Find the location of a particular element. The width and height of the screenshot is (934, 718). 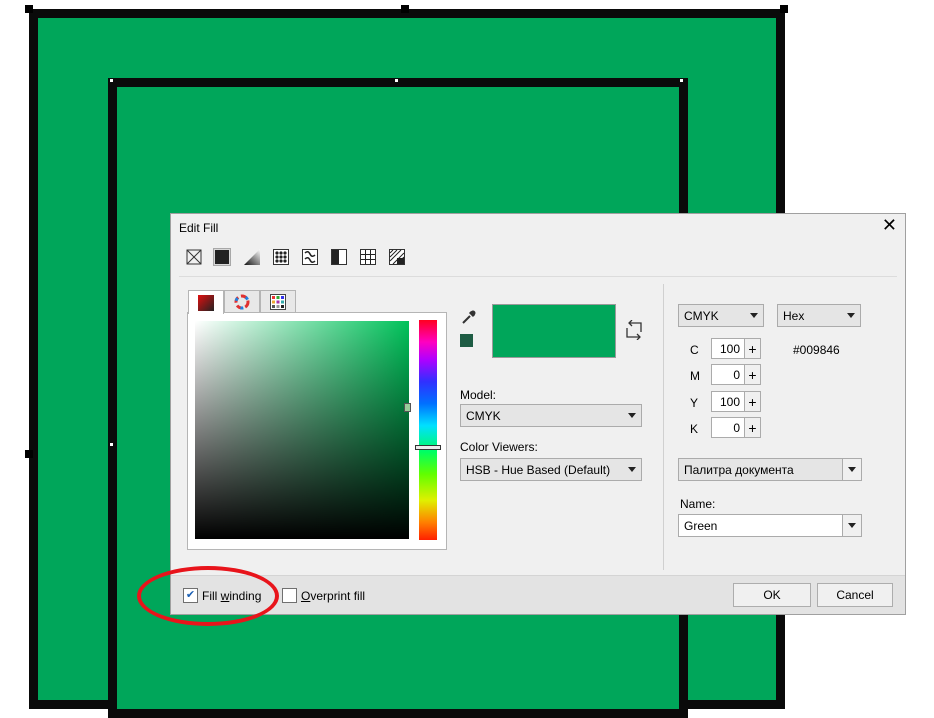

color-viewers-value: HSB - Hue Based (Default) is located at coordinates (538, 469).